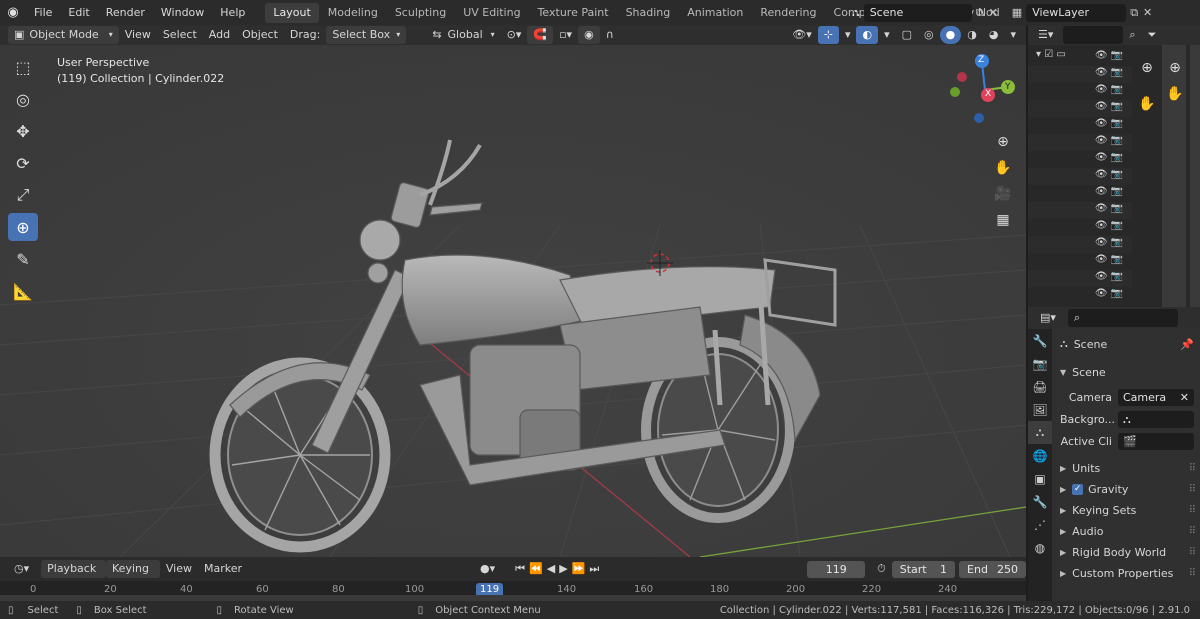 This screenshot has width=1200, height=619. I want to click on camera-view-icon: 🎥, so click(1003, 194).